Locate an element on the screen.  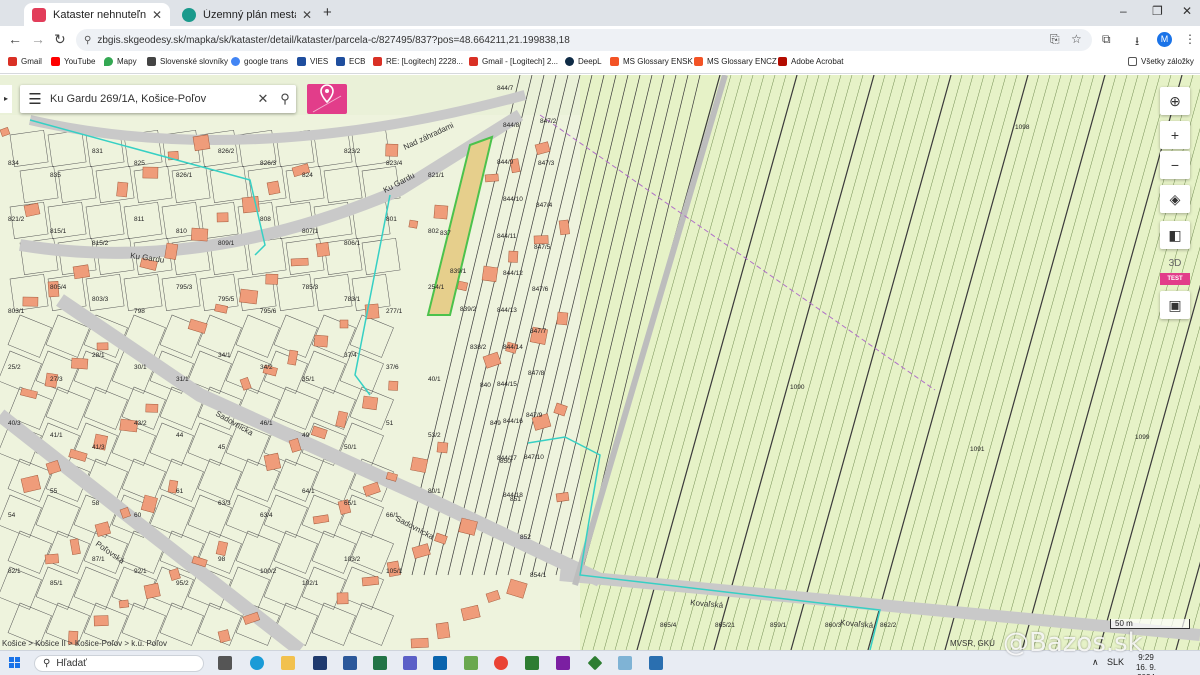
parcel-number-label: 839/1 is located at coordinates (458, 271).